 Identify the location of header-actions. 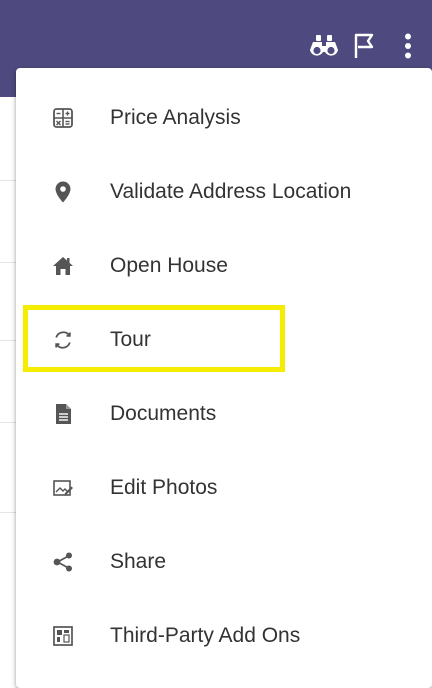
(368, 46).